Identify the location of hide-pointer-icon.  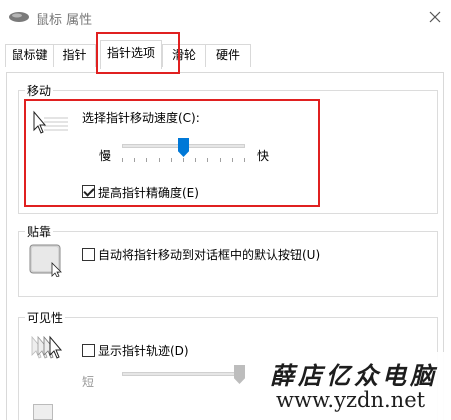
(43, 412).